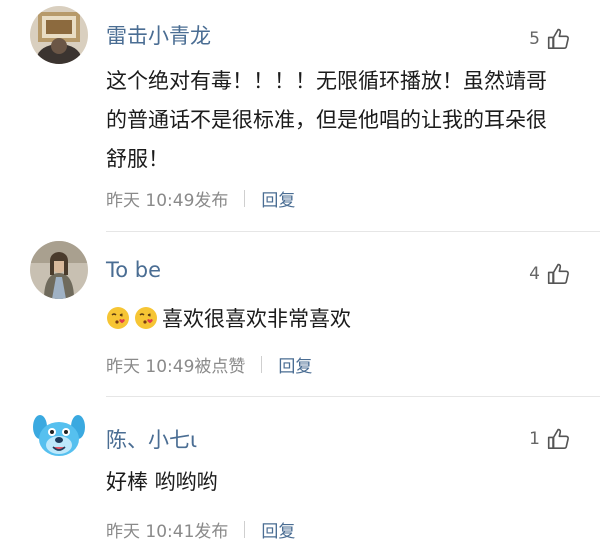 The width and height of the screenshot is (600, 547). What do you see at coordinates (167, 201) in the screenshot?
I see `timestamp: 昨天 10:49发布` at bounding box center [167, 201].